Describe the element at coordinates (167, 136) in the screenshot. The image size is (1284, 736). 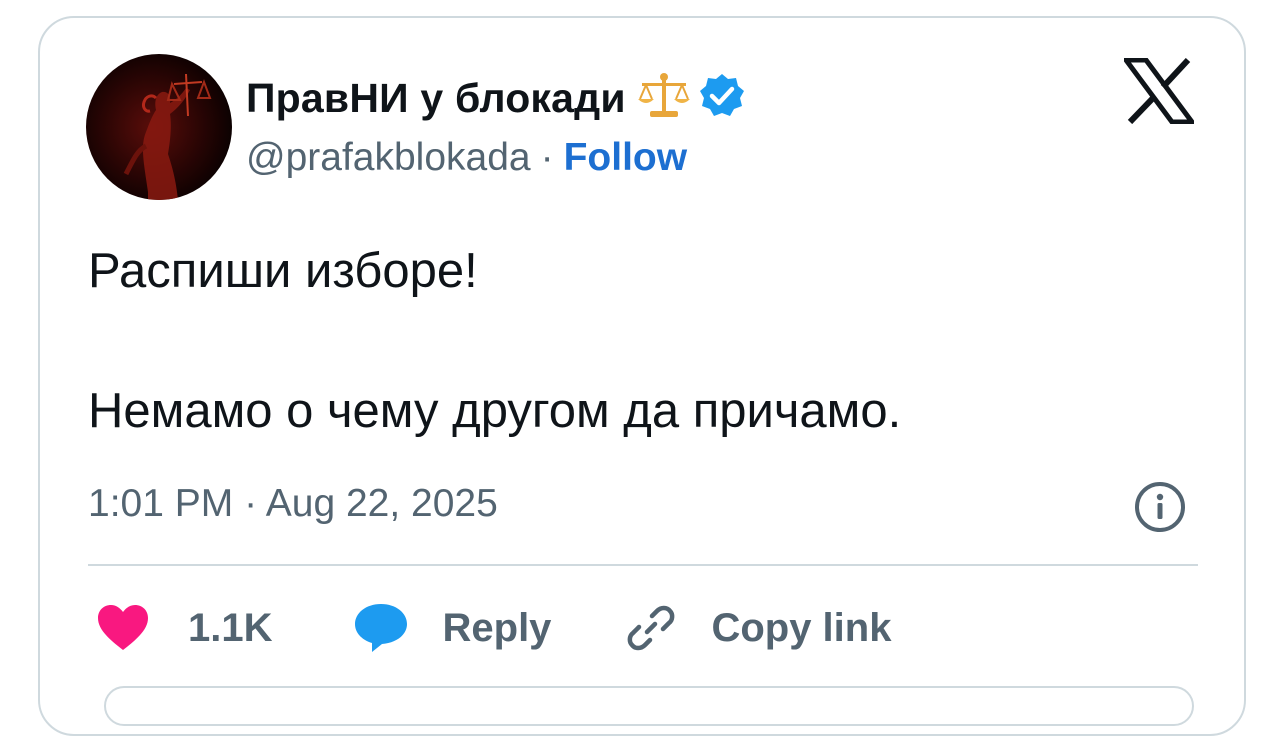
I see `avatar-justice-statue-icon` at that location.